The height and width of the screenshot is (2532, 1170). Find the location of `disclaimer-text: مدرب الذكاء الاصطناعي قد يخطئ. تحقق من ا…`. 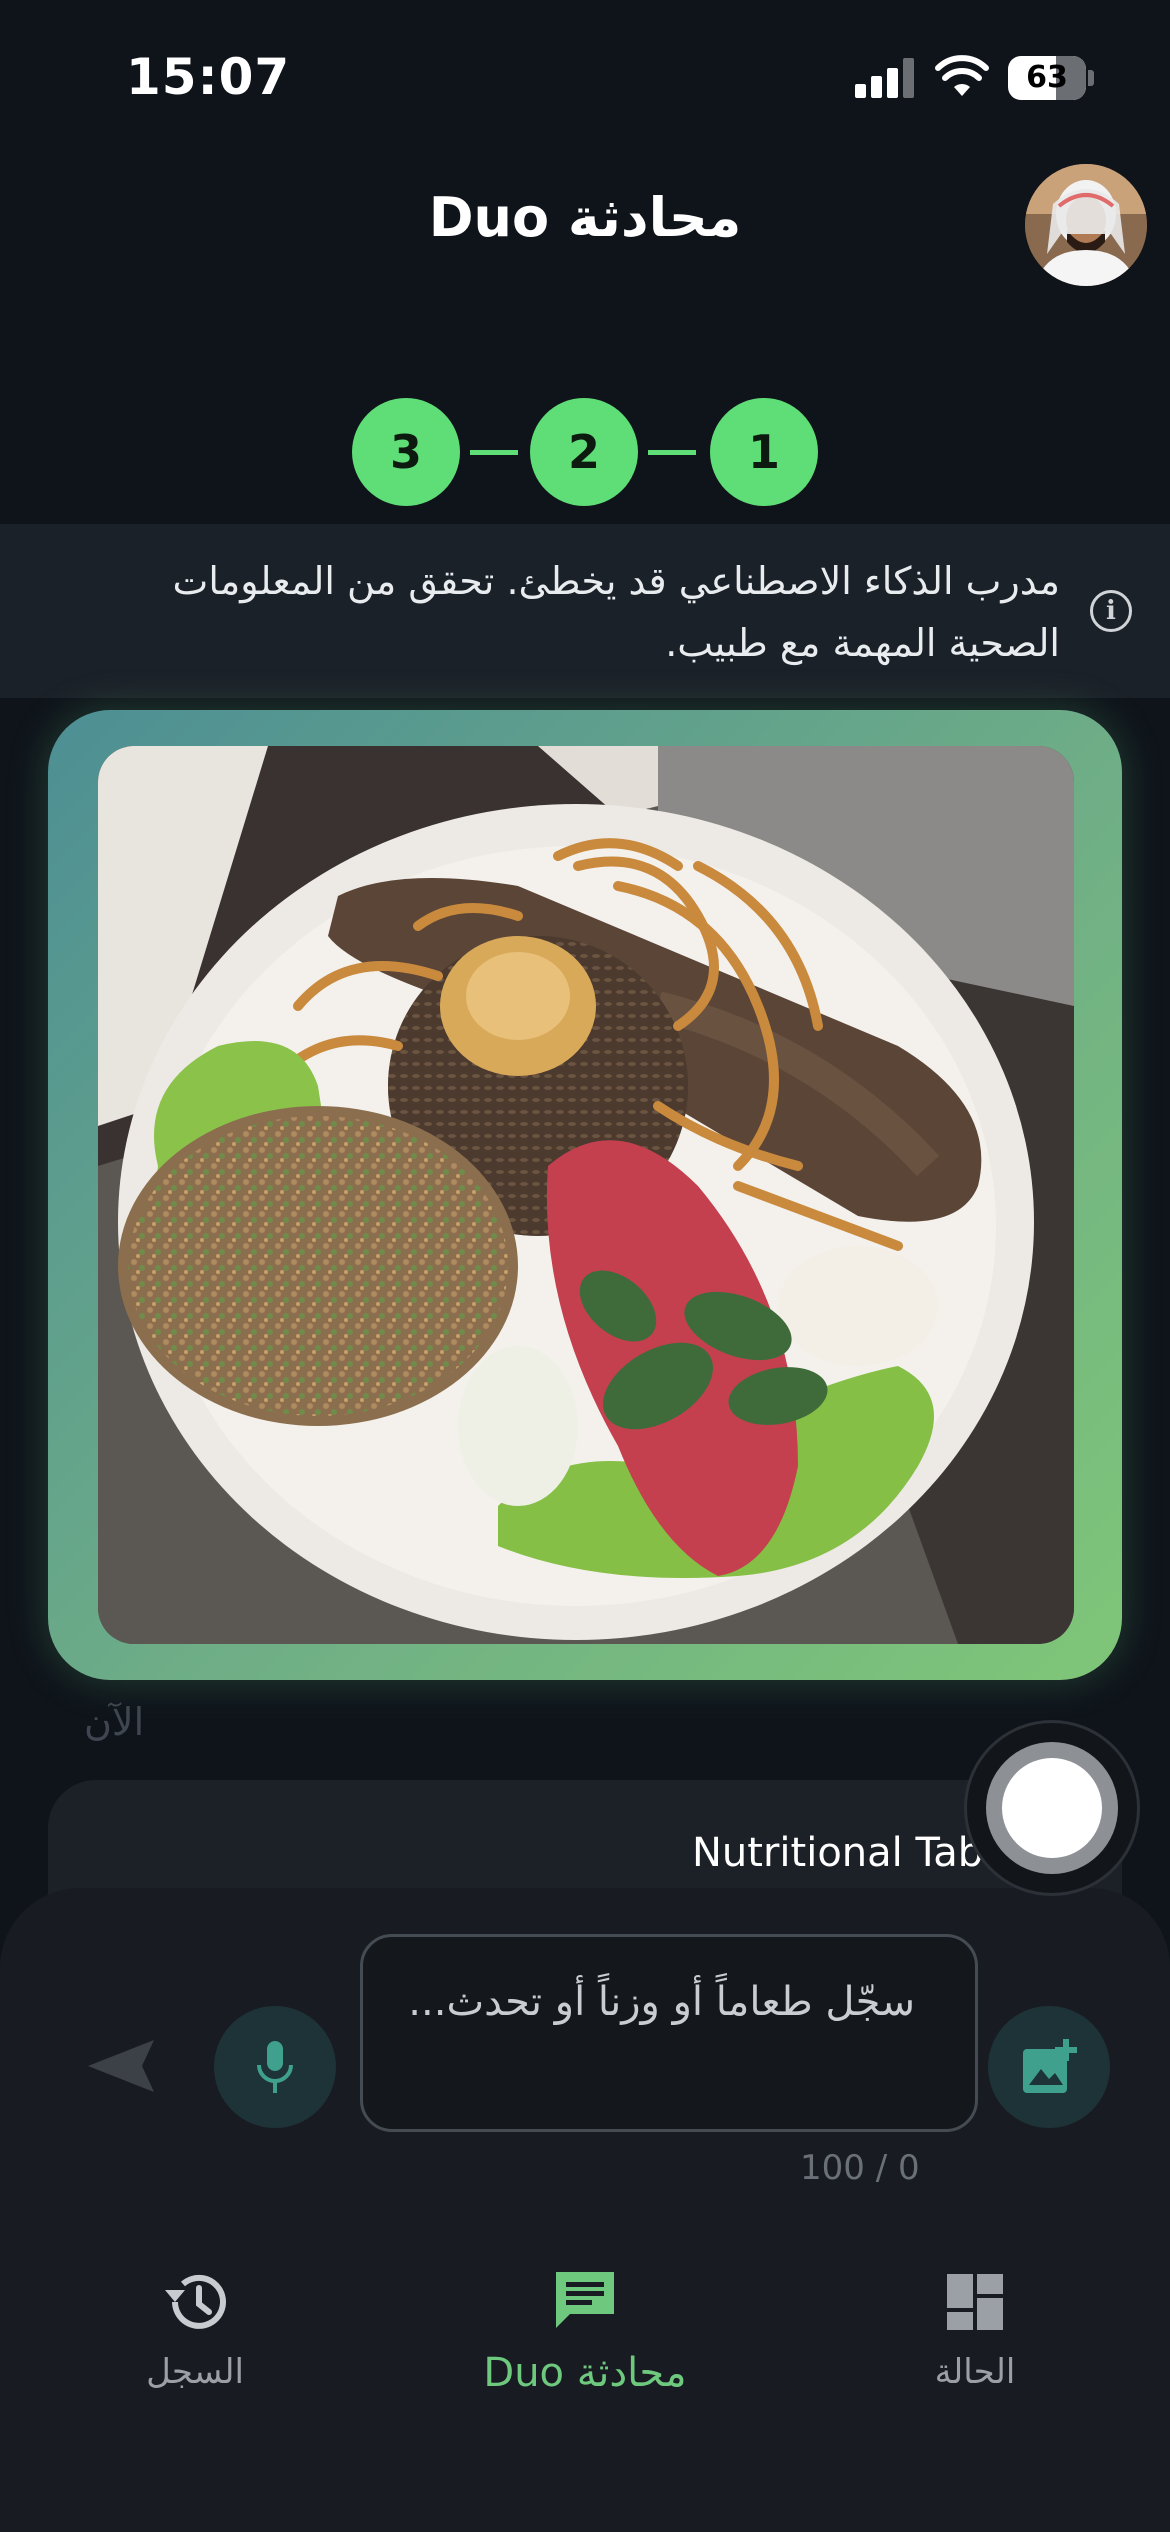

disclaimer-text: مدرب الذكاء الاصطناعي قد يخطئ. تحقق من ا… is located at coordinates (616, 612).